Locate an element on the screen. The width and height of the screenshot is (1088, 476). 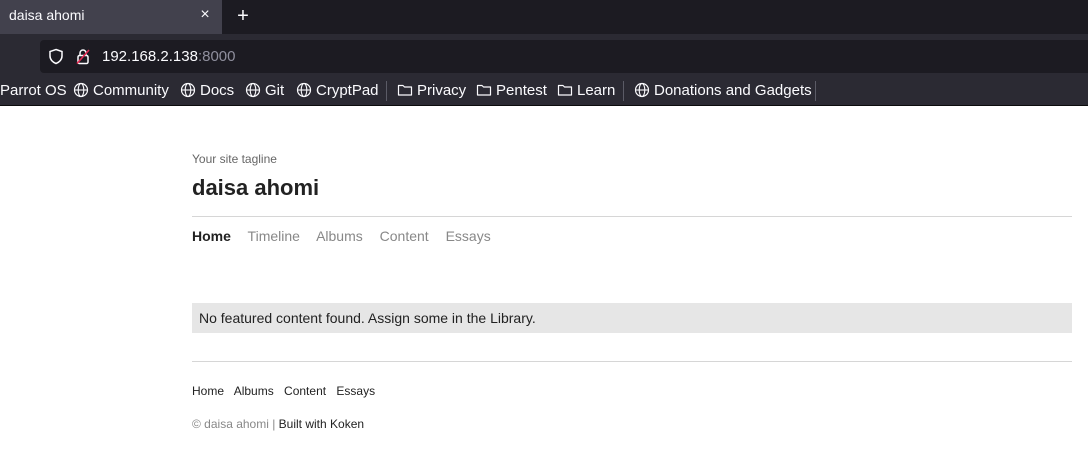
bookmark-label: Pentest is located at coordinates (521, 90).